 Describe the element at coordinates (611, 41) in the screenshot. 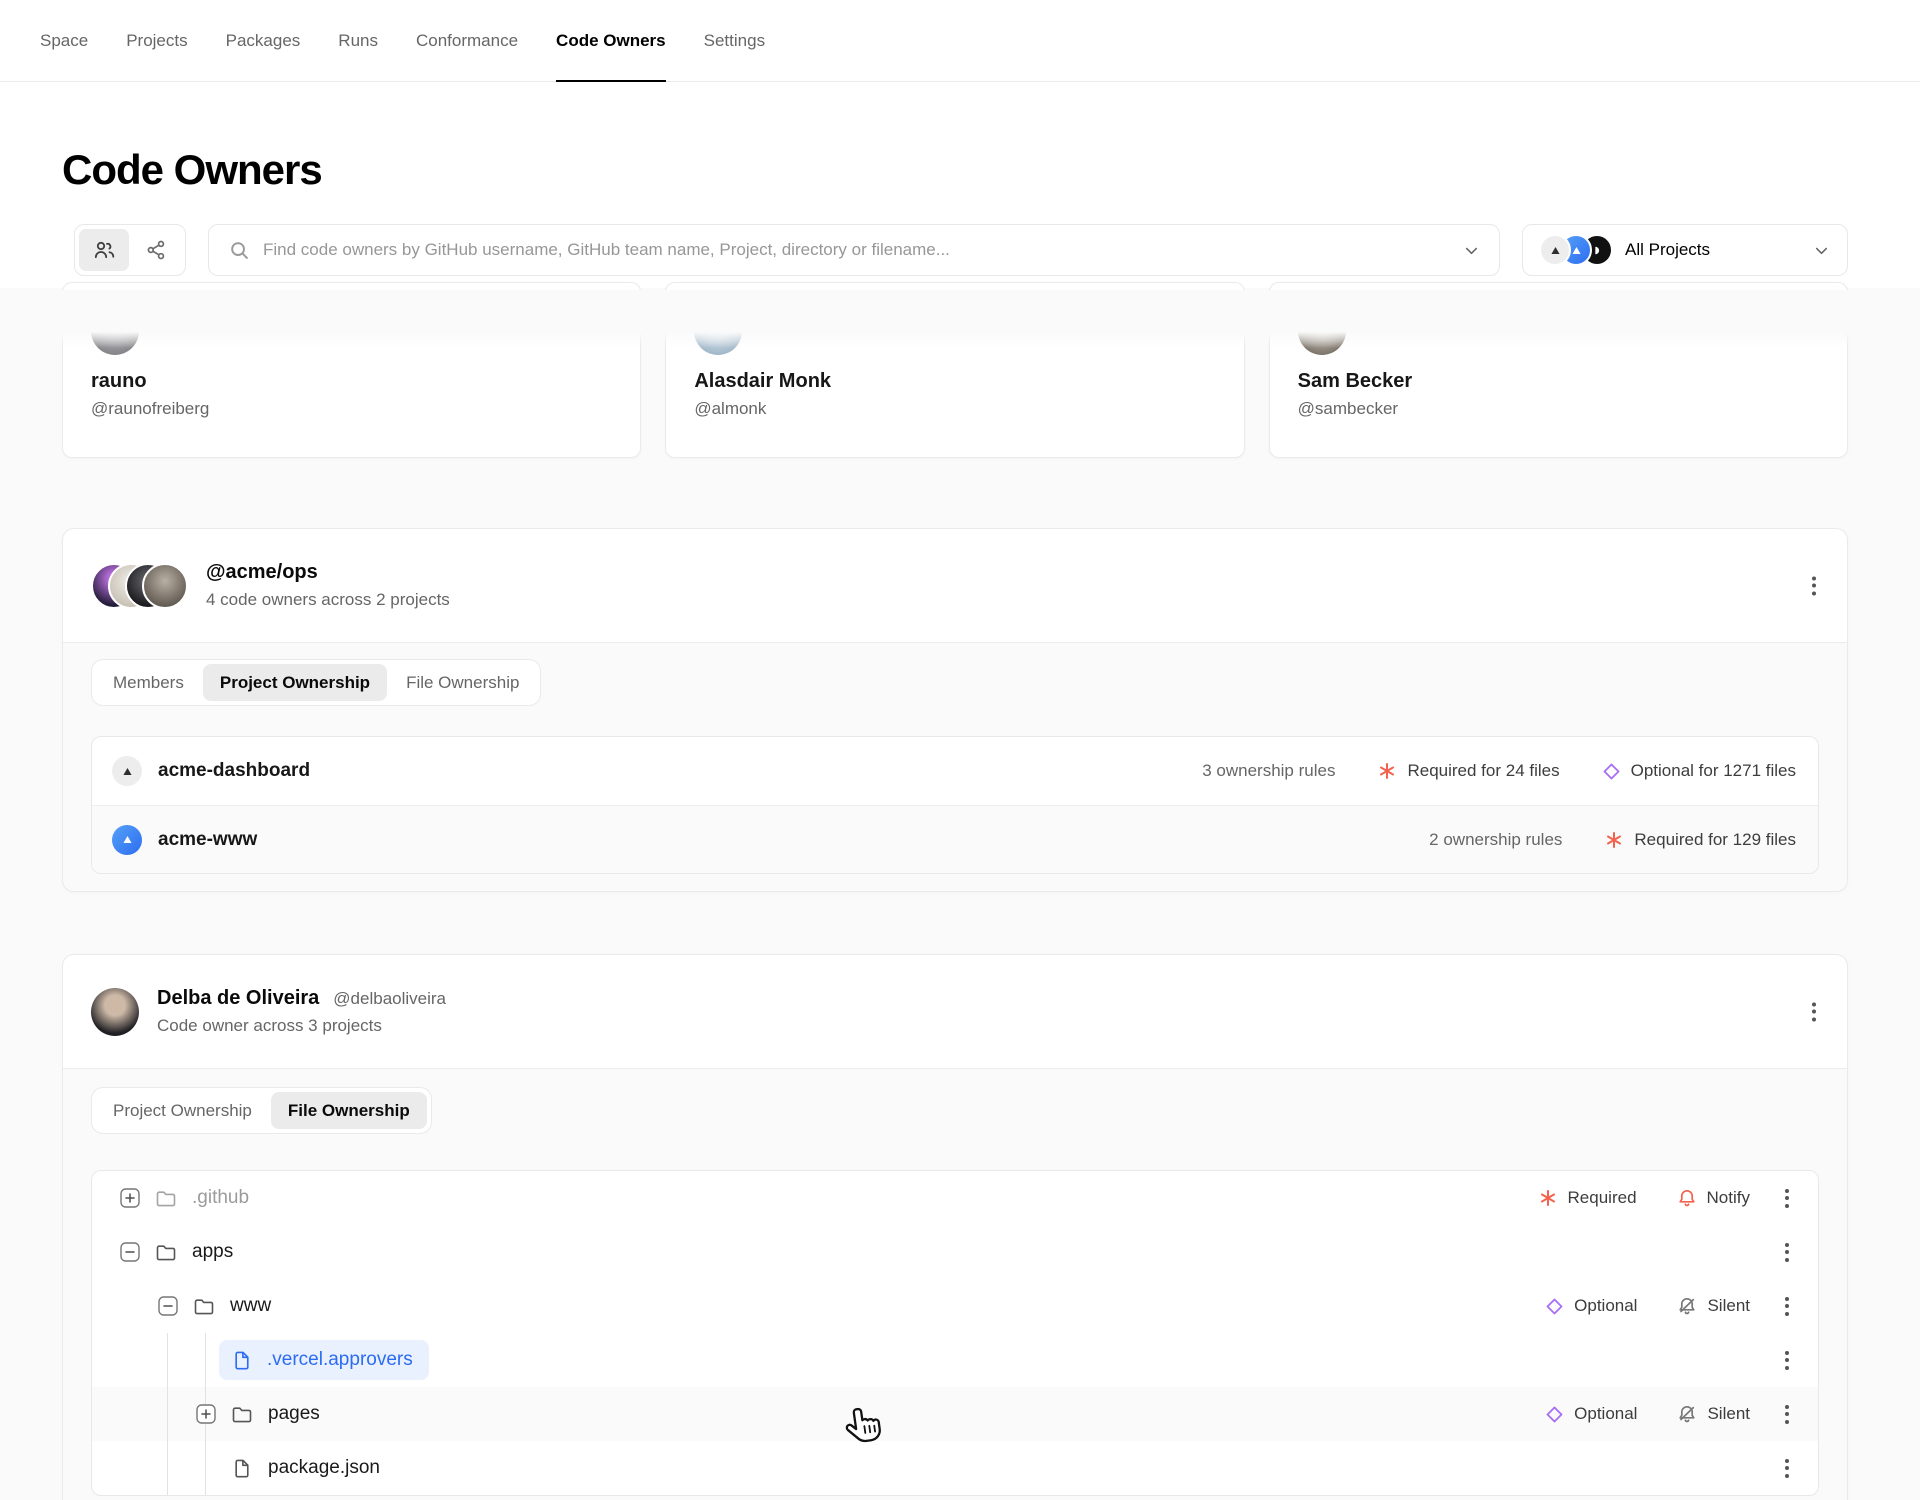

I see `nav-tab-code-owners: Code Owners` at that location.